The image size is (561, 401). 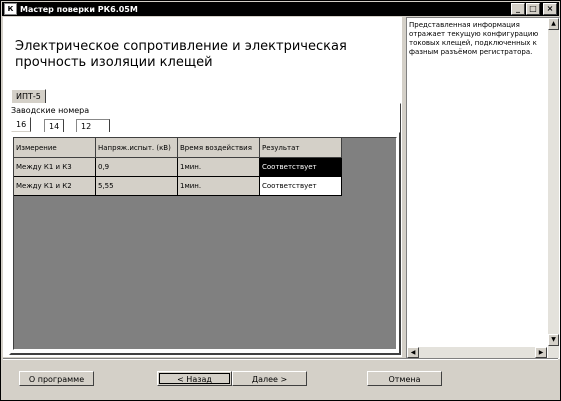 I want to click on close-button: ×, so click(x=550, y=9).